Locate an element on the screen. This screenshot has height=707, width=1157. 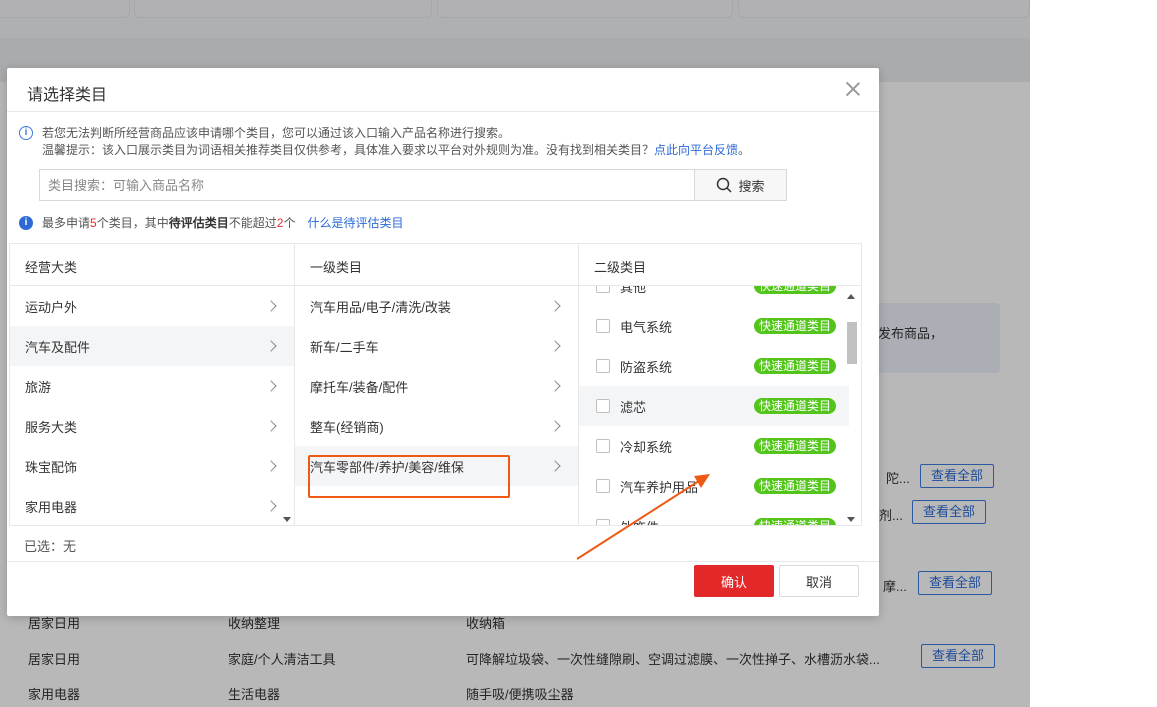
category-item-label: 汽车零部件/养护/美容/维保 is located at coordinates (387, 467).